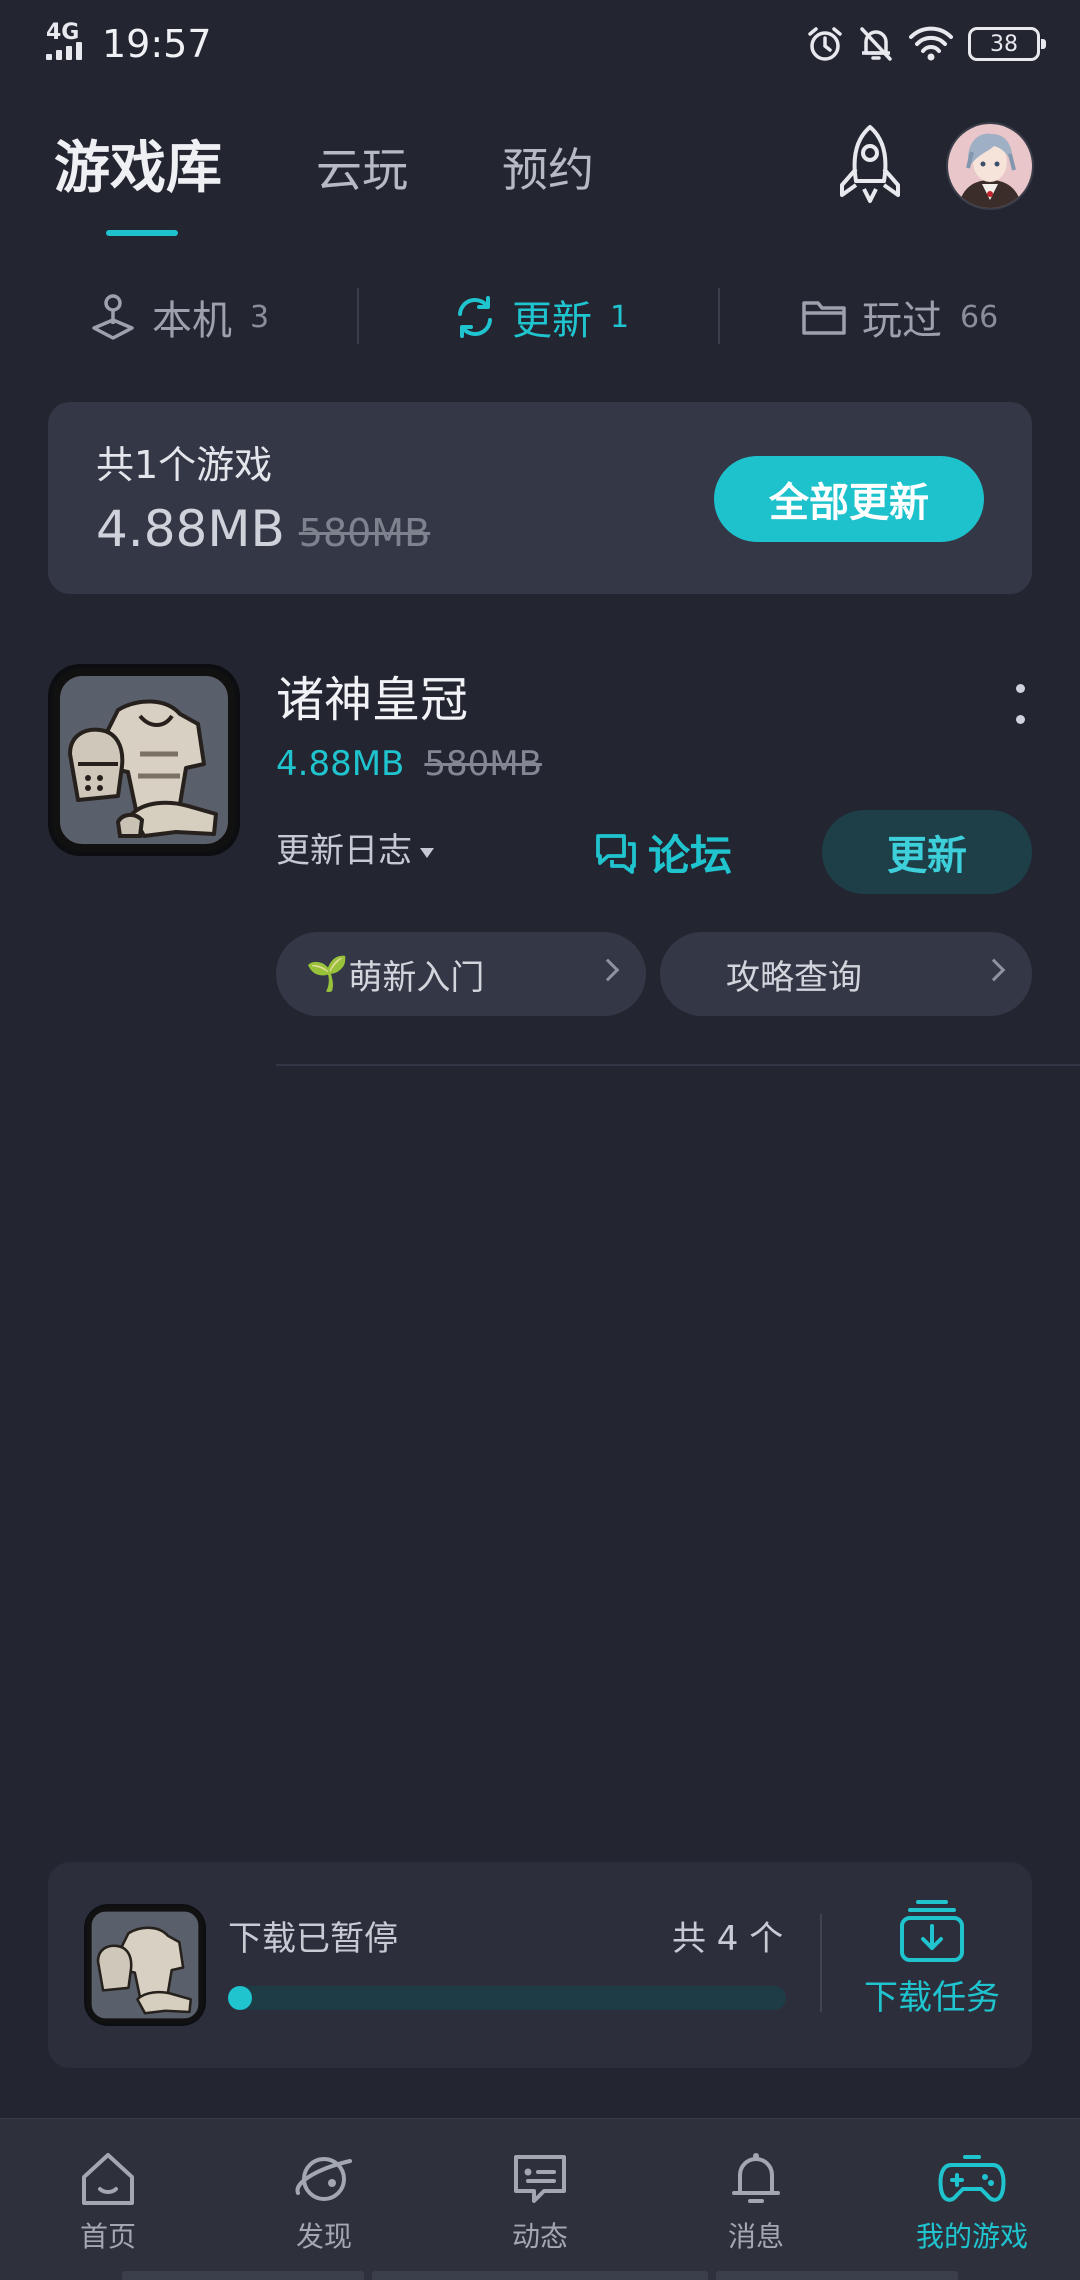 The height and width of the screenshot is (2280, 1080). I want to click on bottom-navigation: 首页 发现 动态 消息 我的游戏, so click(540, 2199).